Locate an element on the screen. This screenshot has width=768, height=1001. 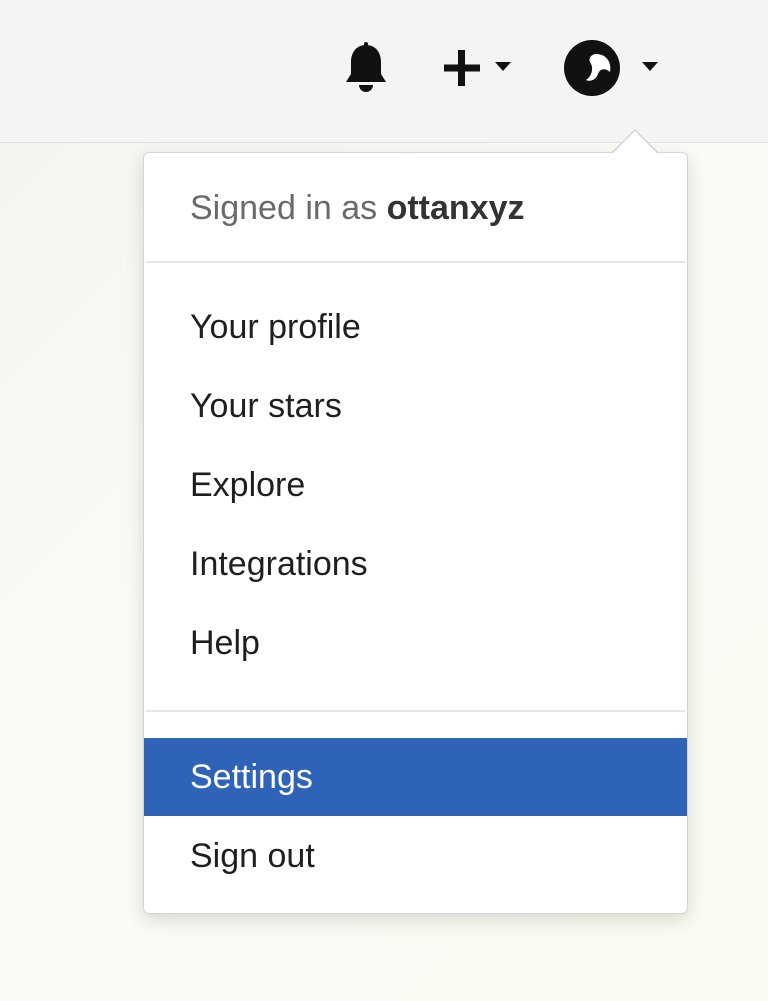
create-new-button is located at coordinates (480, 68).